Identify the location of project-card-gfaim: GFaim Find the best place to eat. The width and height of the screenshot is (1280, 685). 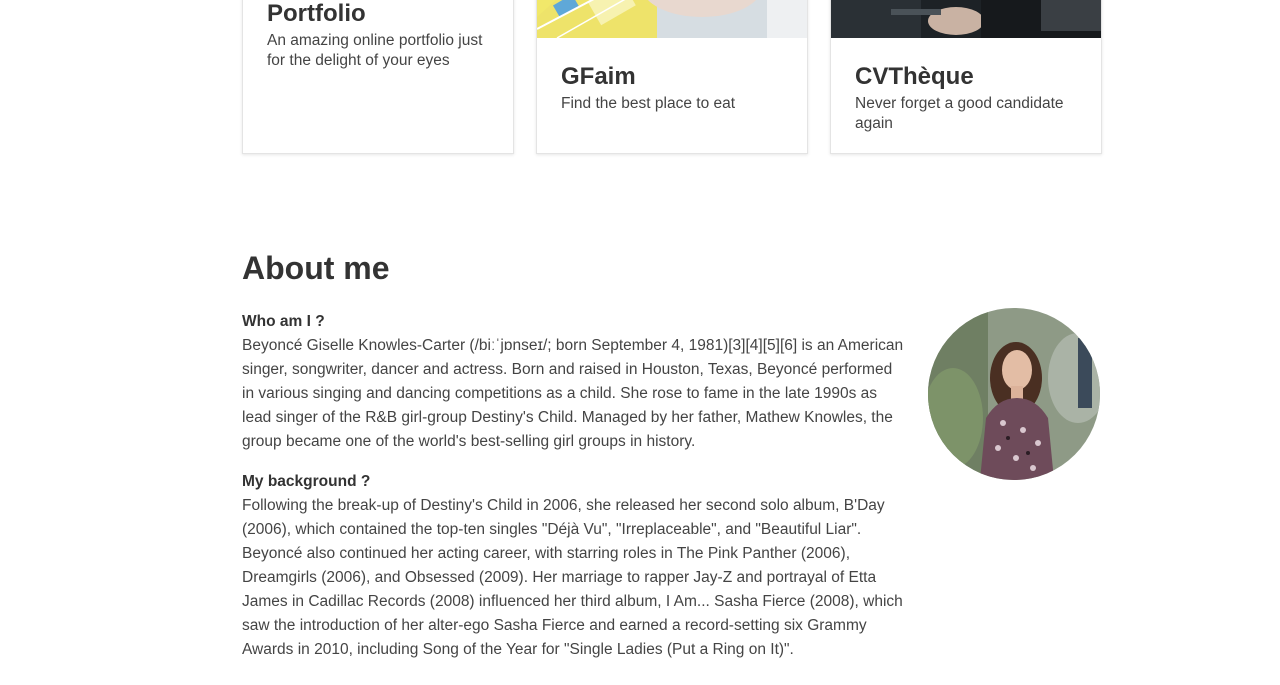
(672, 77).